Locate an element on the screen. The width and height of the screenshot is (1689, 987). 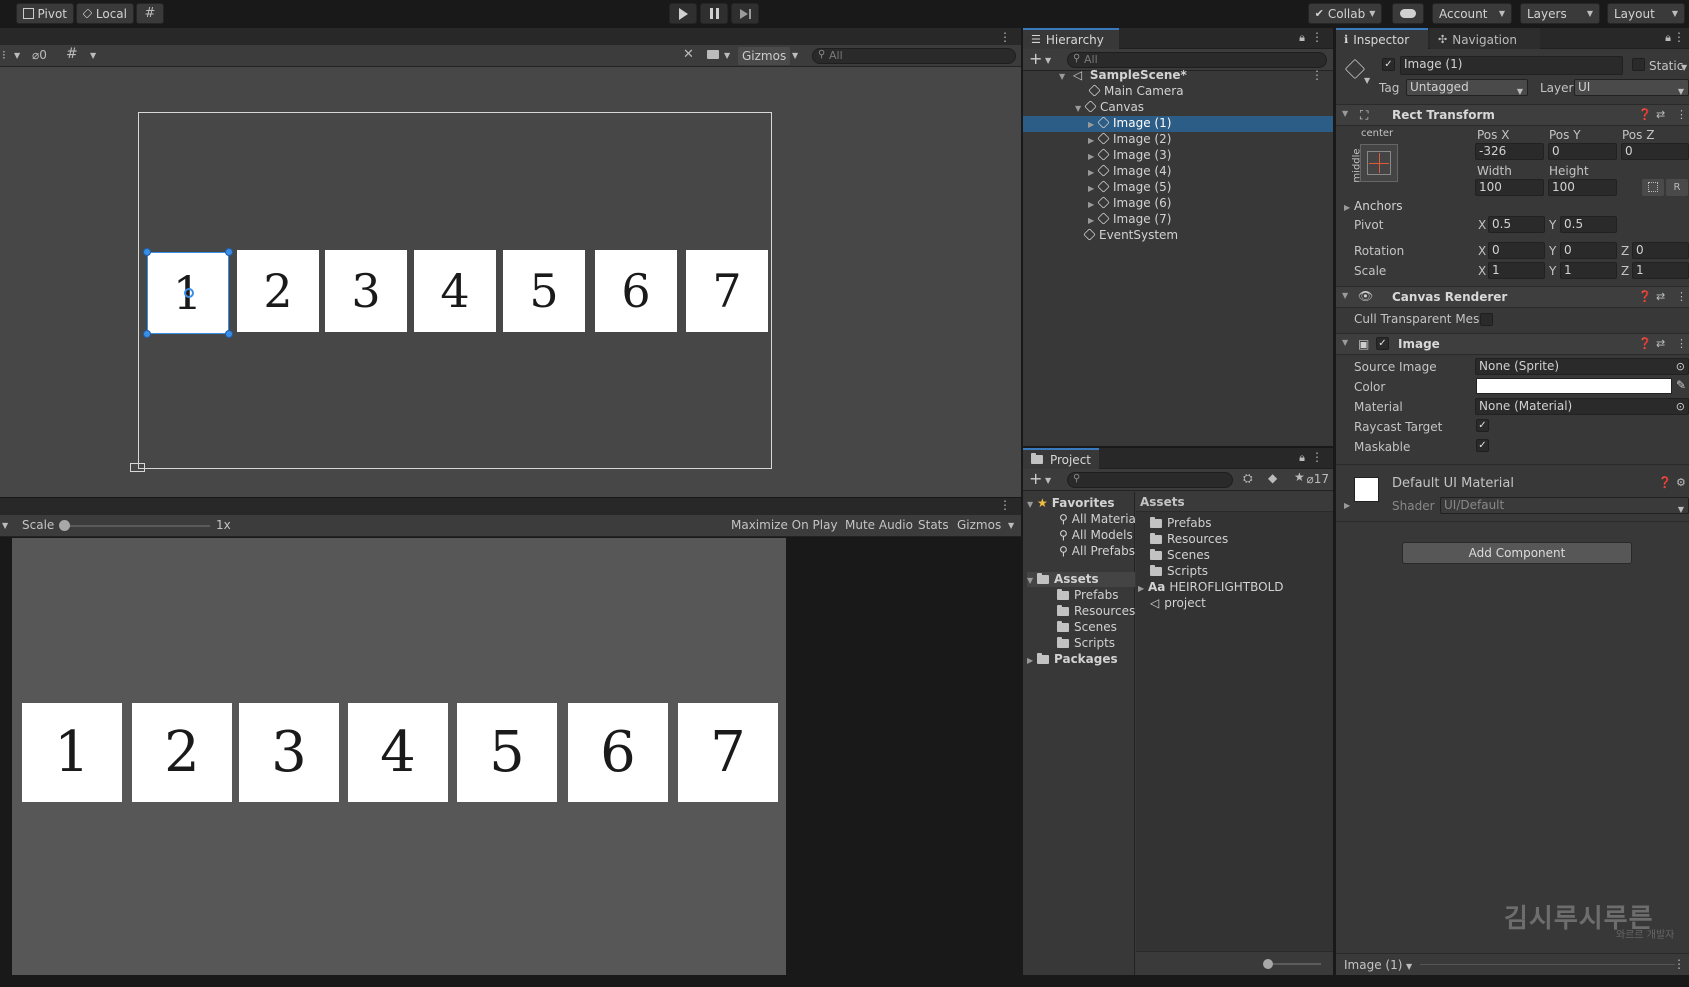
favorite-item: ⚲ All Prefabs is located at coordinates (1097, 551).